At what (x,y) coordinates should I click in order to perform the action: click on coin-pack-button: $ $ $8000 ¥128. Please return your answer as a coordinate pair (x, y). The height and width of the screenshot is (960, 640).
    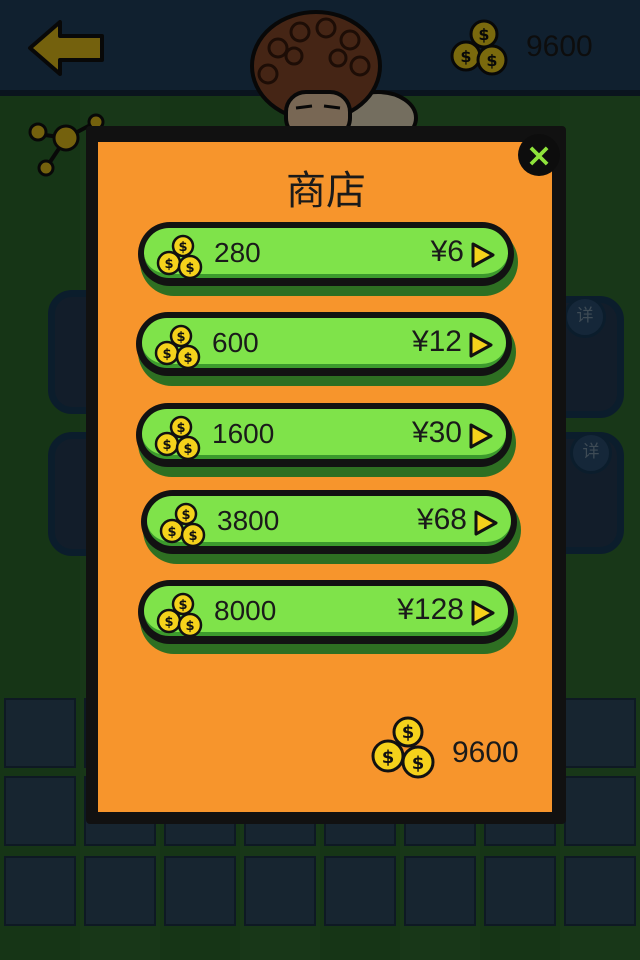
    Looking at the image, I should click on (328, 617).